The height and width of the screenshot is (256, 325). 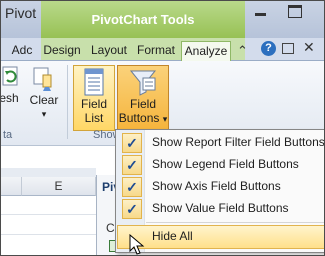 I want to click on minimize-icon, so click(x=260, y=14).